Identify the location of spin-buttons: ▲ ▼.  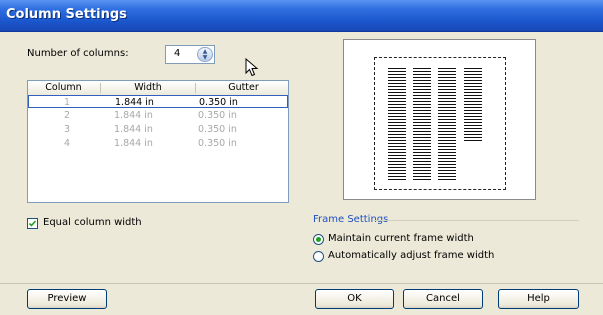
(205, 54).